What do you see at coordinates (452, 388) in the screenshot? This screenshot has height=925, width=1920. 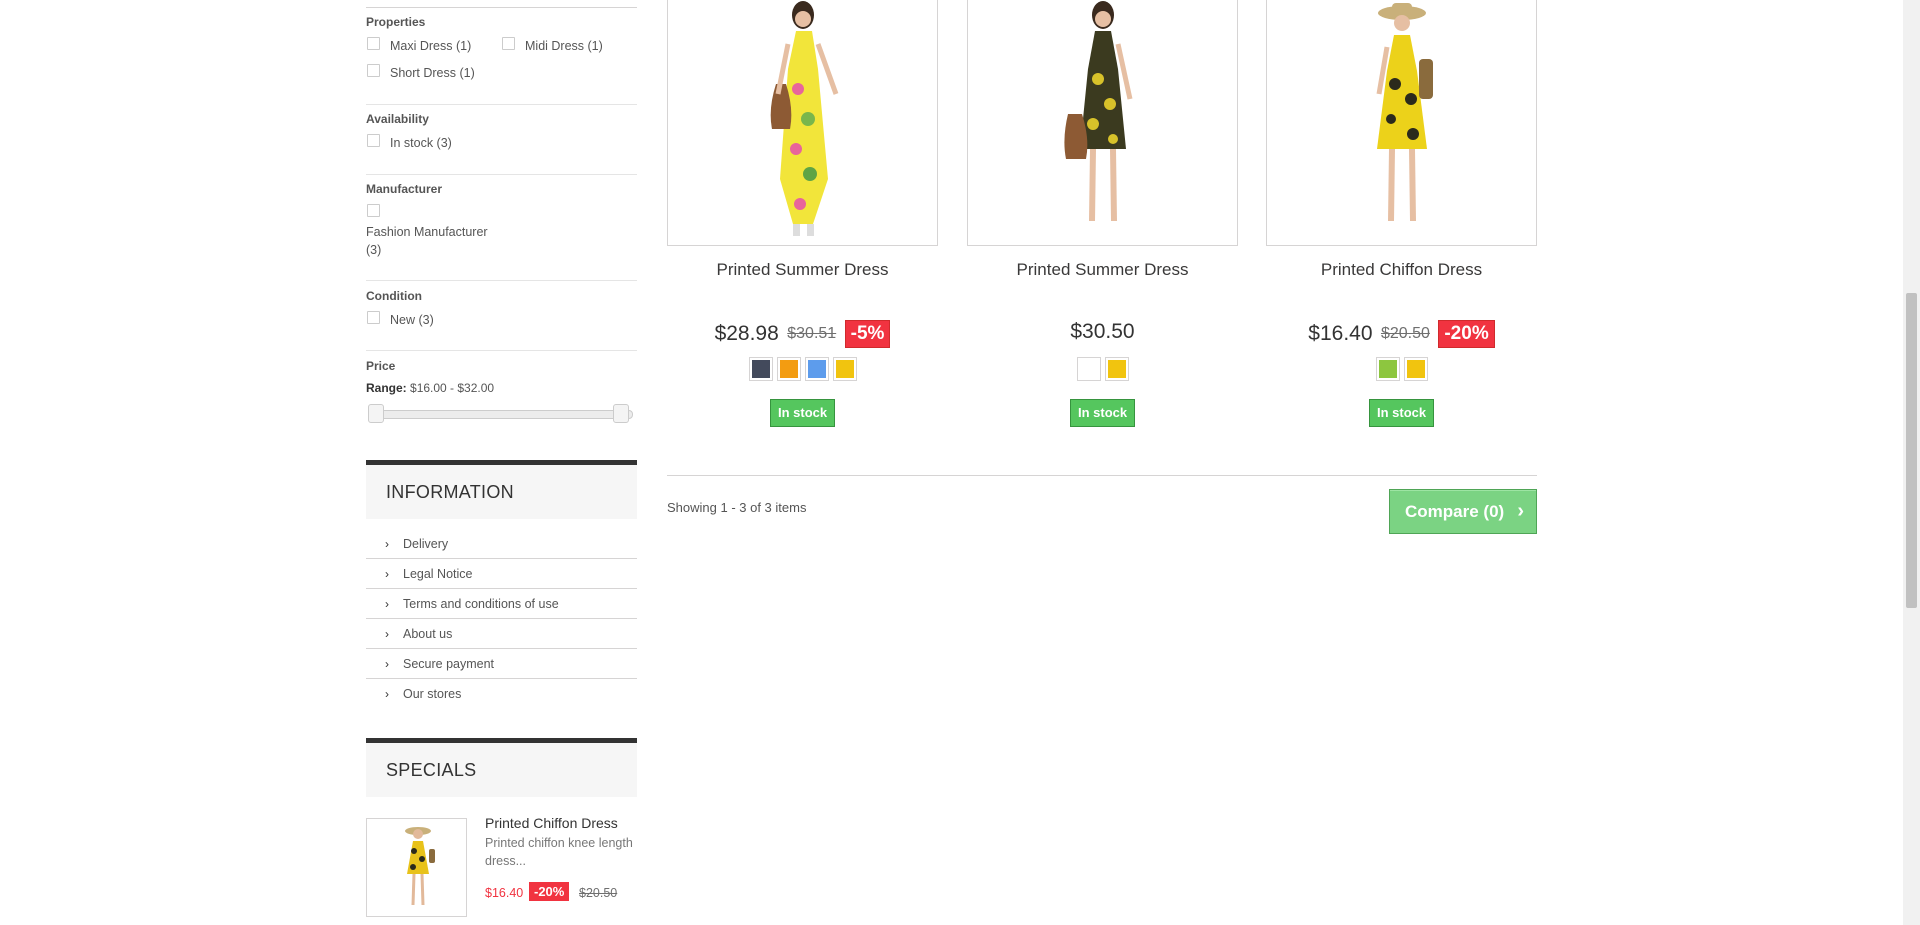 I see `price-range-value: $16.00 - $32.00` at bounding box center [452, 388].